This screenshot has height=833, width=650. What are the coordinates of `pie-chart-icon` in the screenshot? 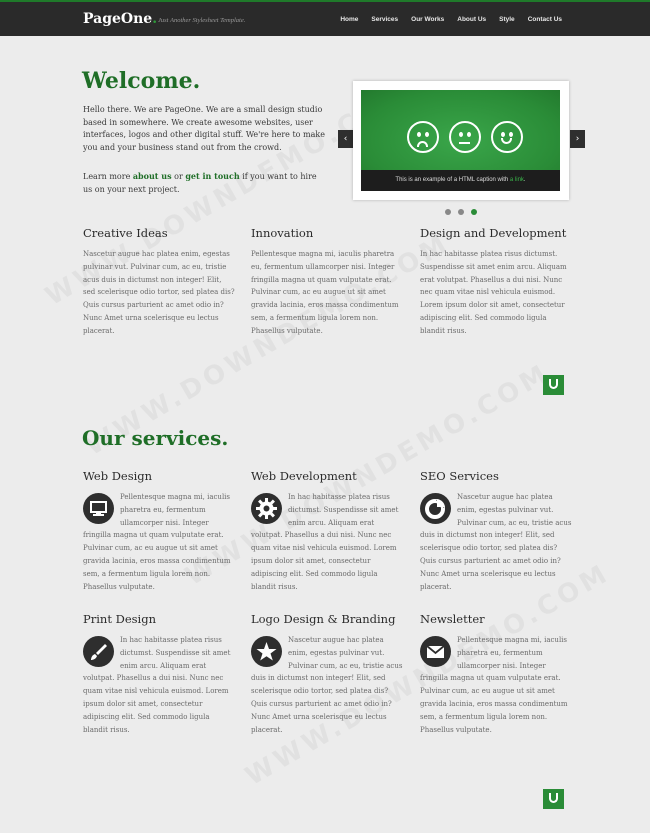 It's located at (435, 508).